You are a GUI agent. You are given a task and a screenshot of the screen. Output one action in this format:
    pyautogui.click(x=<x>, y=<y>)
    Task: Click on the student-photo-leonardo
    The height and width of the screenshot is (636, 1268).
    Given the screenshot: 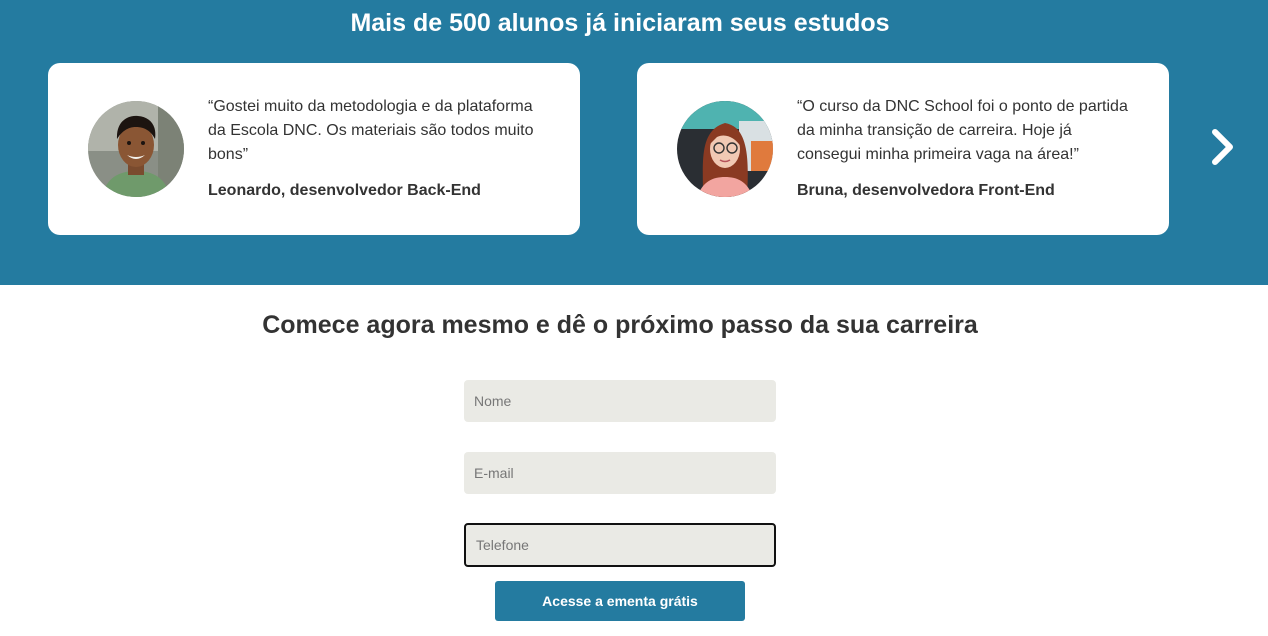 What is the action you would take?
    pyautogui.click(x=136, y=149)
    